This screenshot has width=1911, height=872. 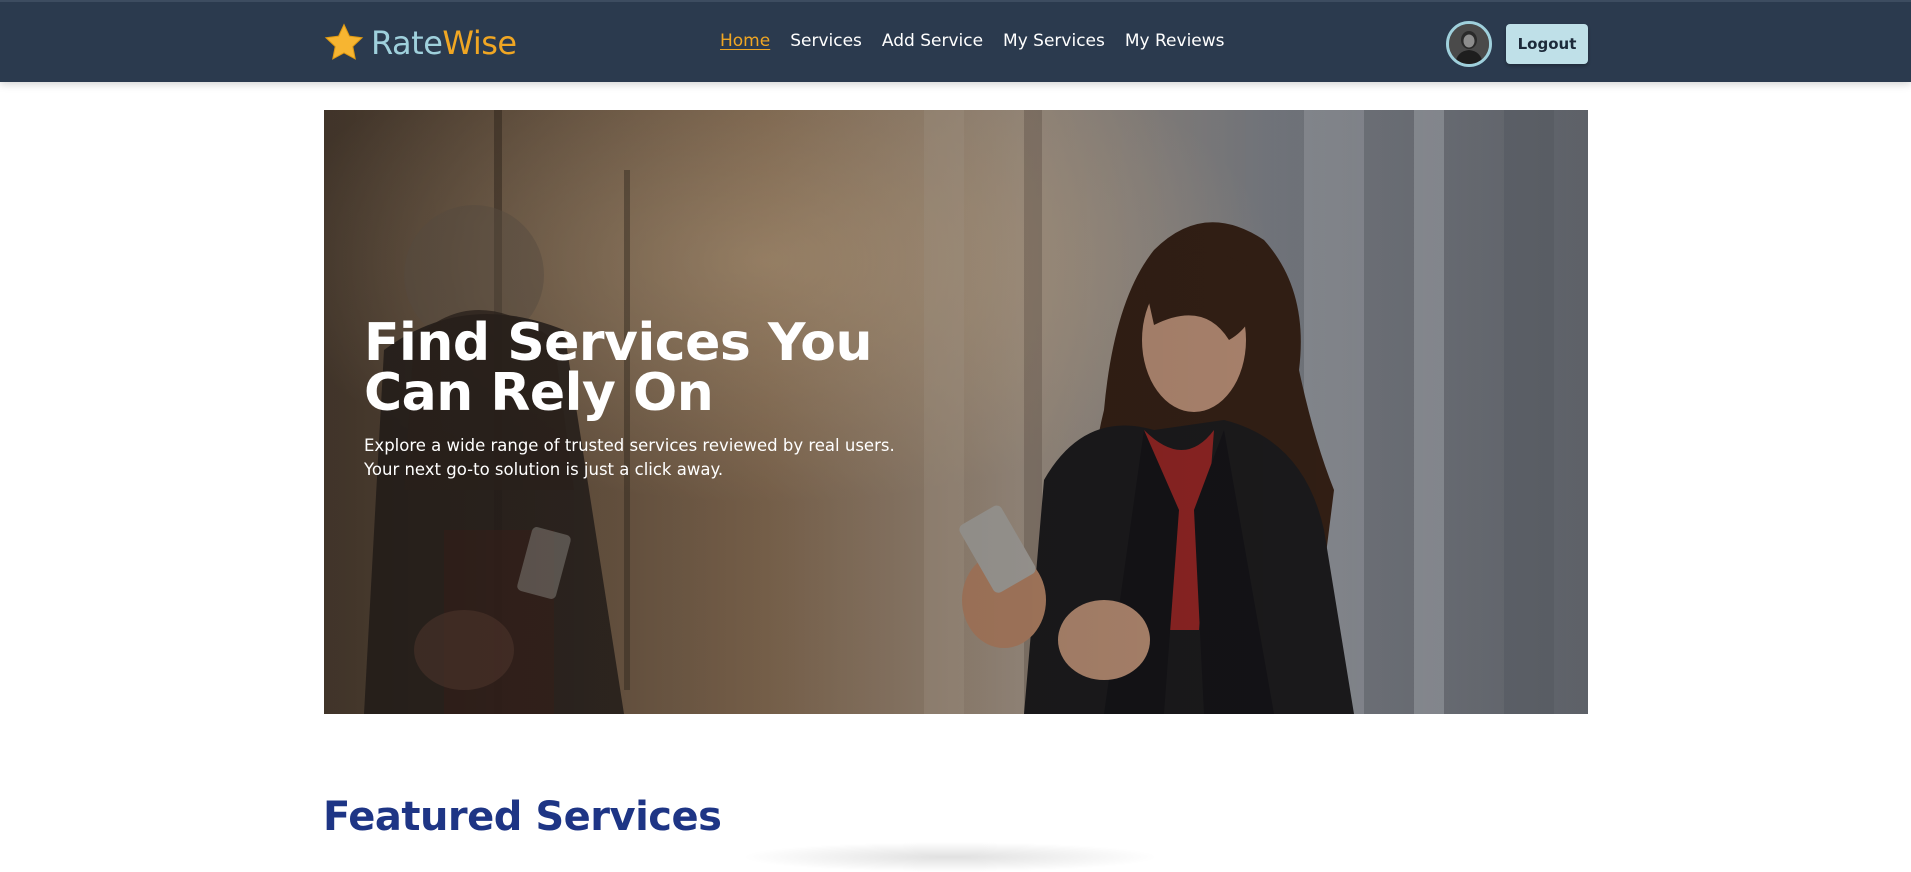 What do you see at coordinates (1547, 44) in the screenshot?
I see `logout-button: Logout` at bounding box center [1547, 44].